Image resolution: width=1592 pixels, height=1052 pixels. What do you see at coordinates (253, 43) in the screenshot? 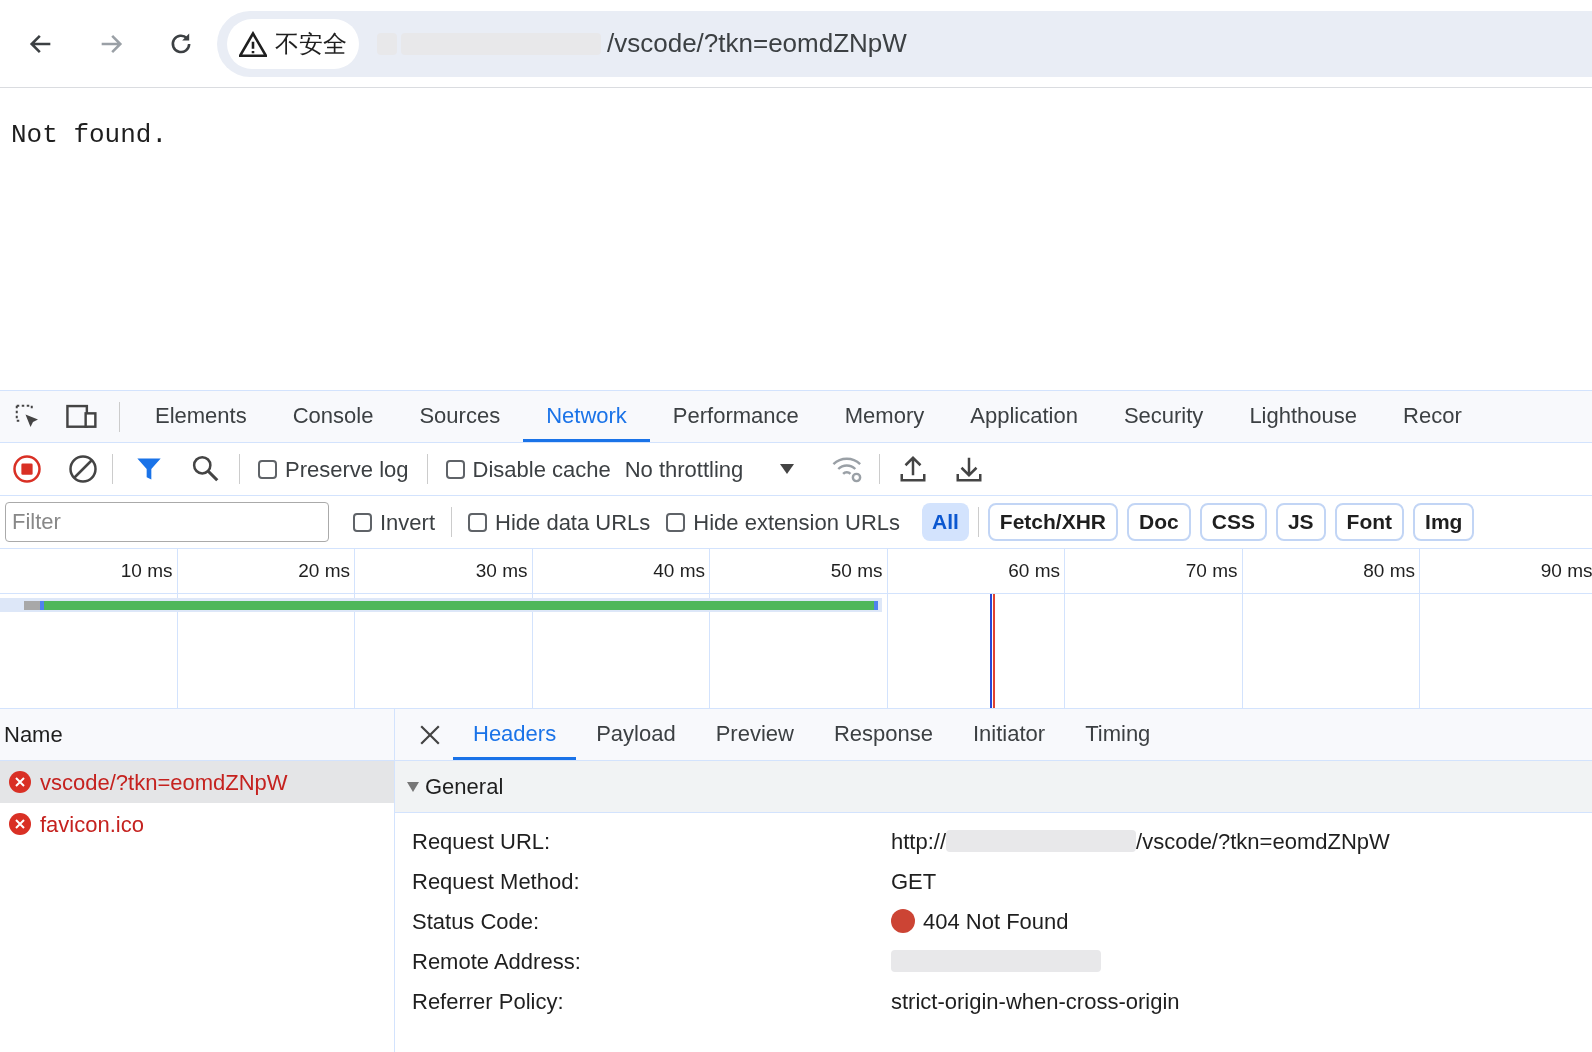
I see `warning-icon` at bounding box center [253, 43].